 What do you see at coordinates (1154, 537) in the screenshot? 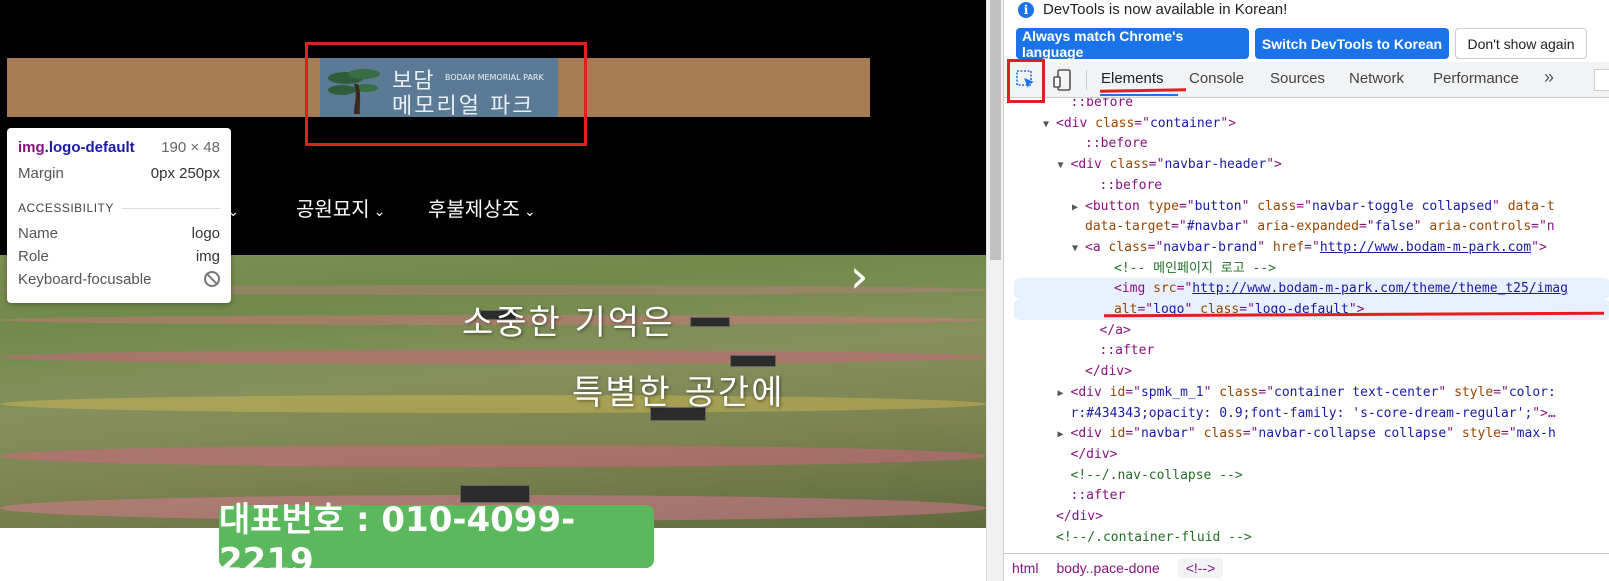
I see `dom-token-cmt: <!--/.container-fluid -->` at bounding box center [1154, 537].